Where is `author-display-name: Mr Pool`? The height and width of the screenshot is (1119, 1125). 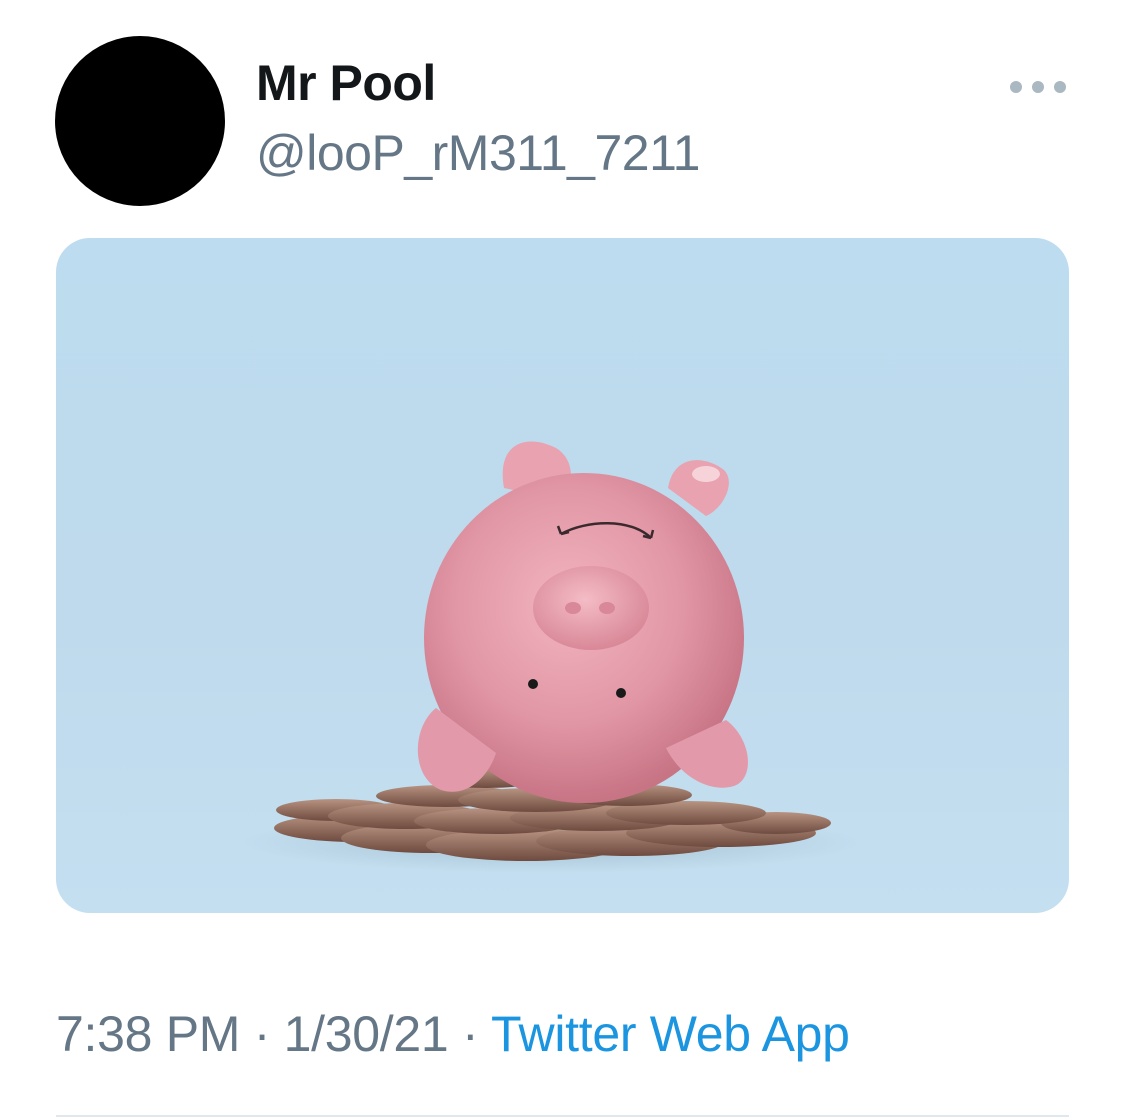
author-display-name: Mr Pool is located at coordinates (346, 83).